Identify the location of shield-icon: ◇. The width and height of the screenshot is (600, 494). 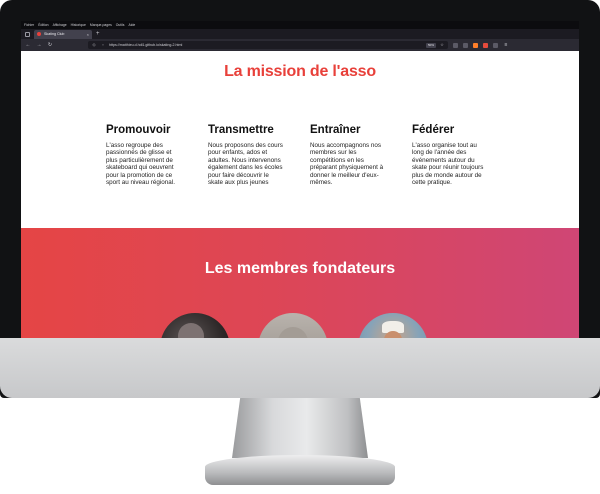
(94, 45).